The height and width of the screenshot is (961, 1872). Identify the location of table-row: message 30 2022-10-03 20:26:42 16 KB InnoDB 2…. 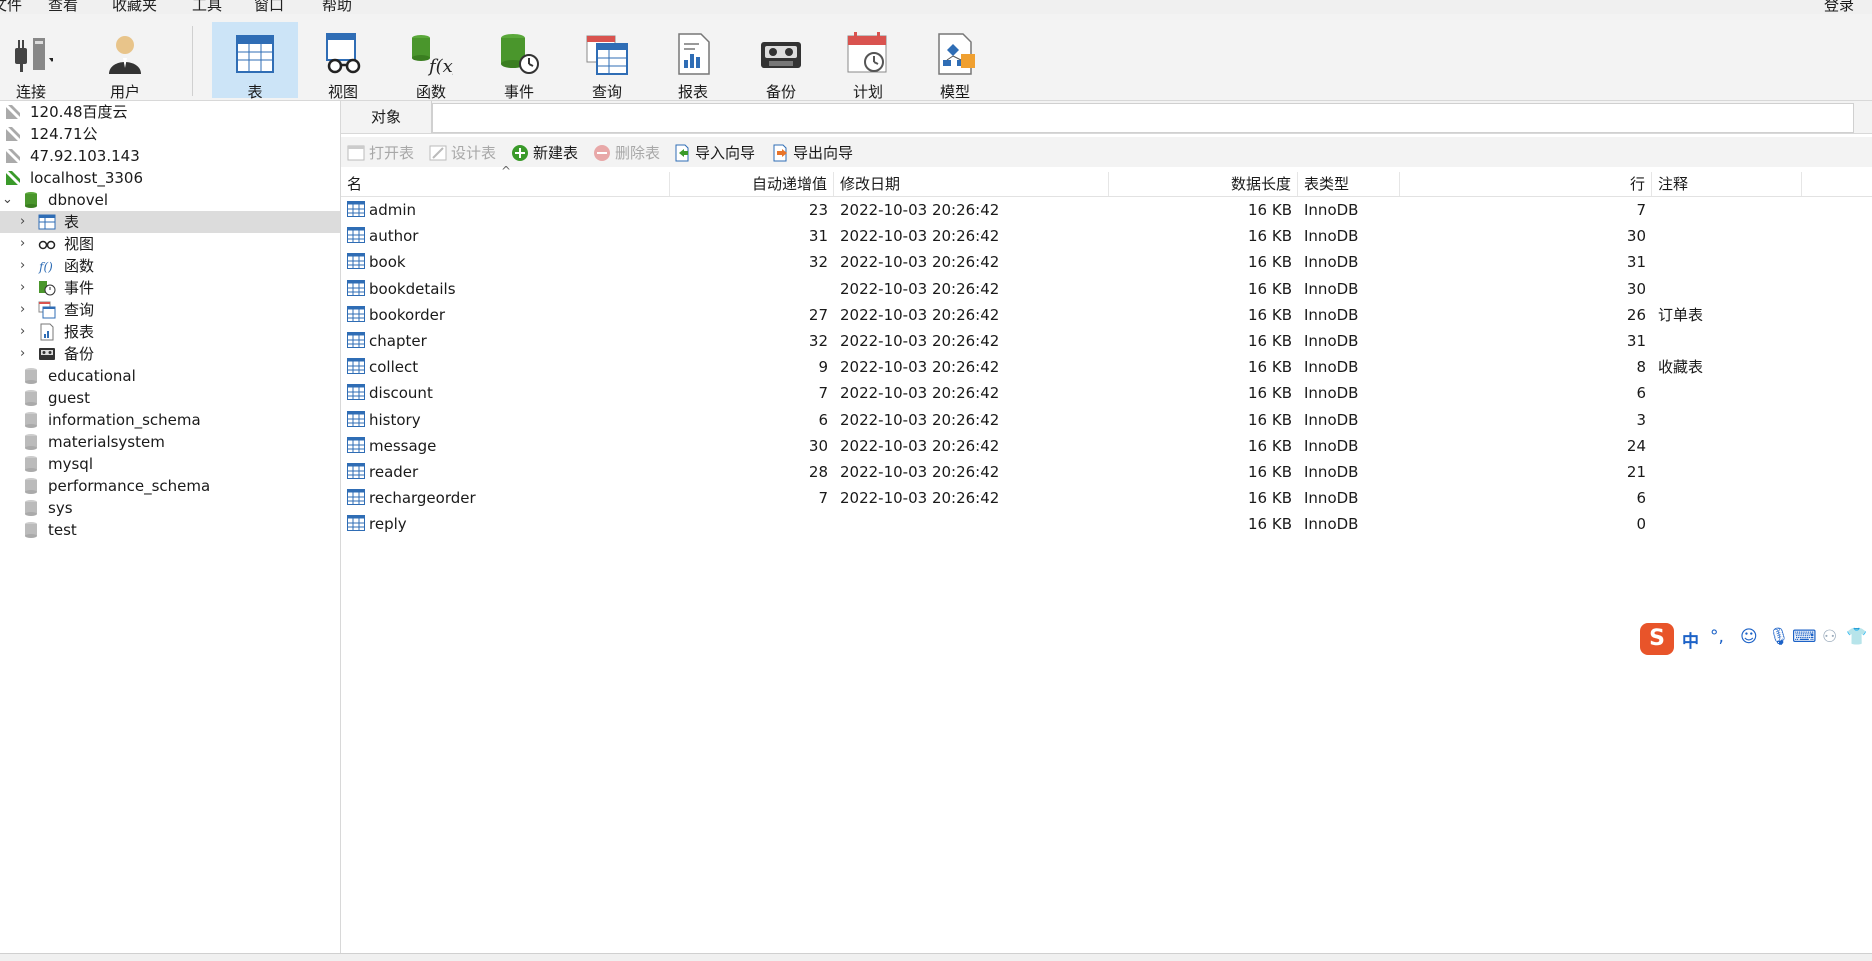
(1106, 446).